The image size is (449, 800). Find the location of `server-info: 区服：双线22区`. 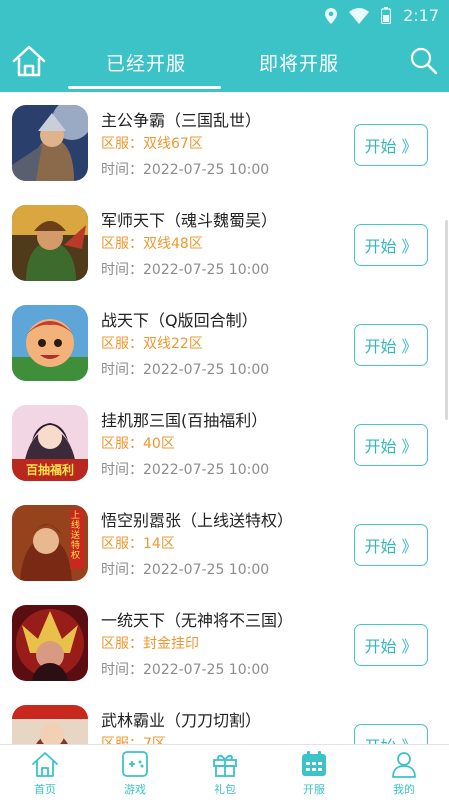

server-info: 区服：双线22区 is located at coordinates (152, 344).